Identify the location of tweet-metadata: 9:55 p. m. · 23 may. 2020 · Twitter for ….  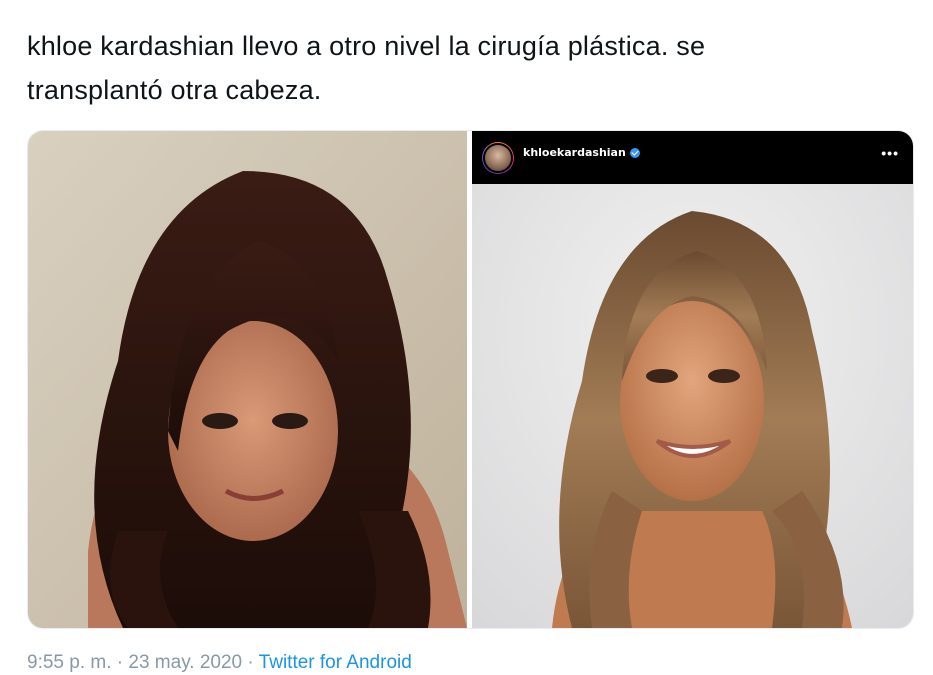
(219, 663).